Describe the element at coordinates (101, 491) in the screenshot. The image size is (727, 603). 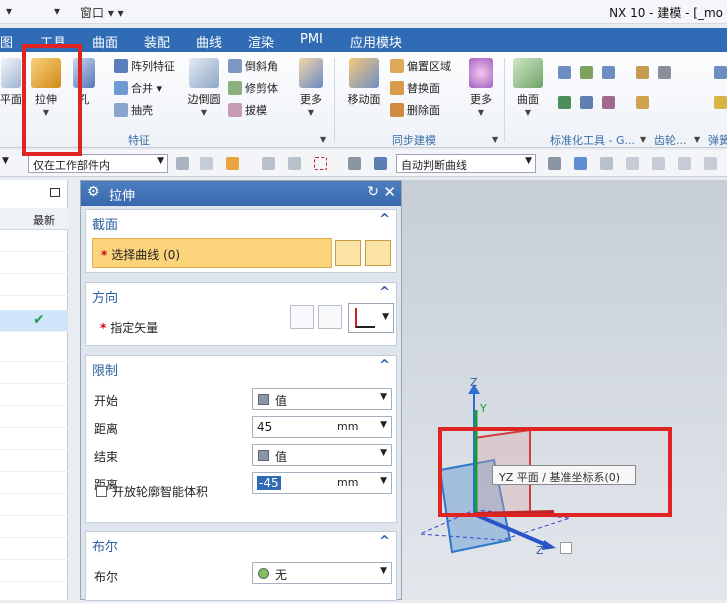
I see `open-profile-checkbox` at that location.